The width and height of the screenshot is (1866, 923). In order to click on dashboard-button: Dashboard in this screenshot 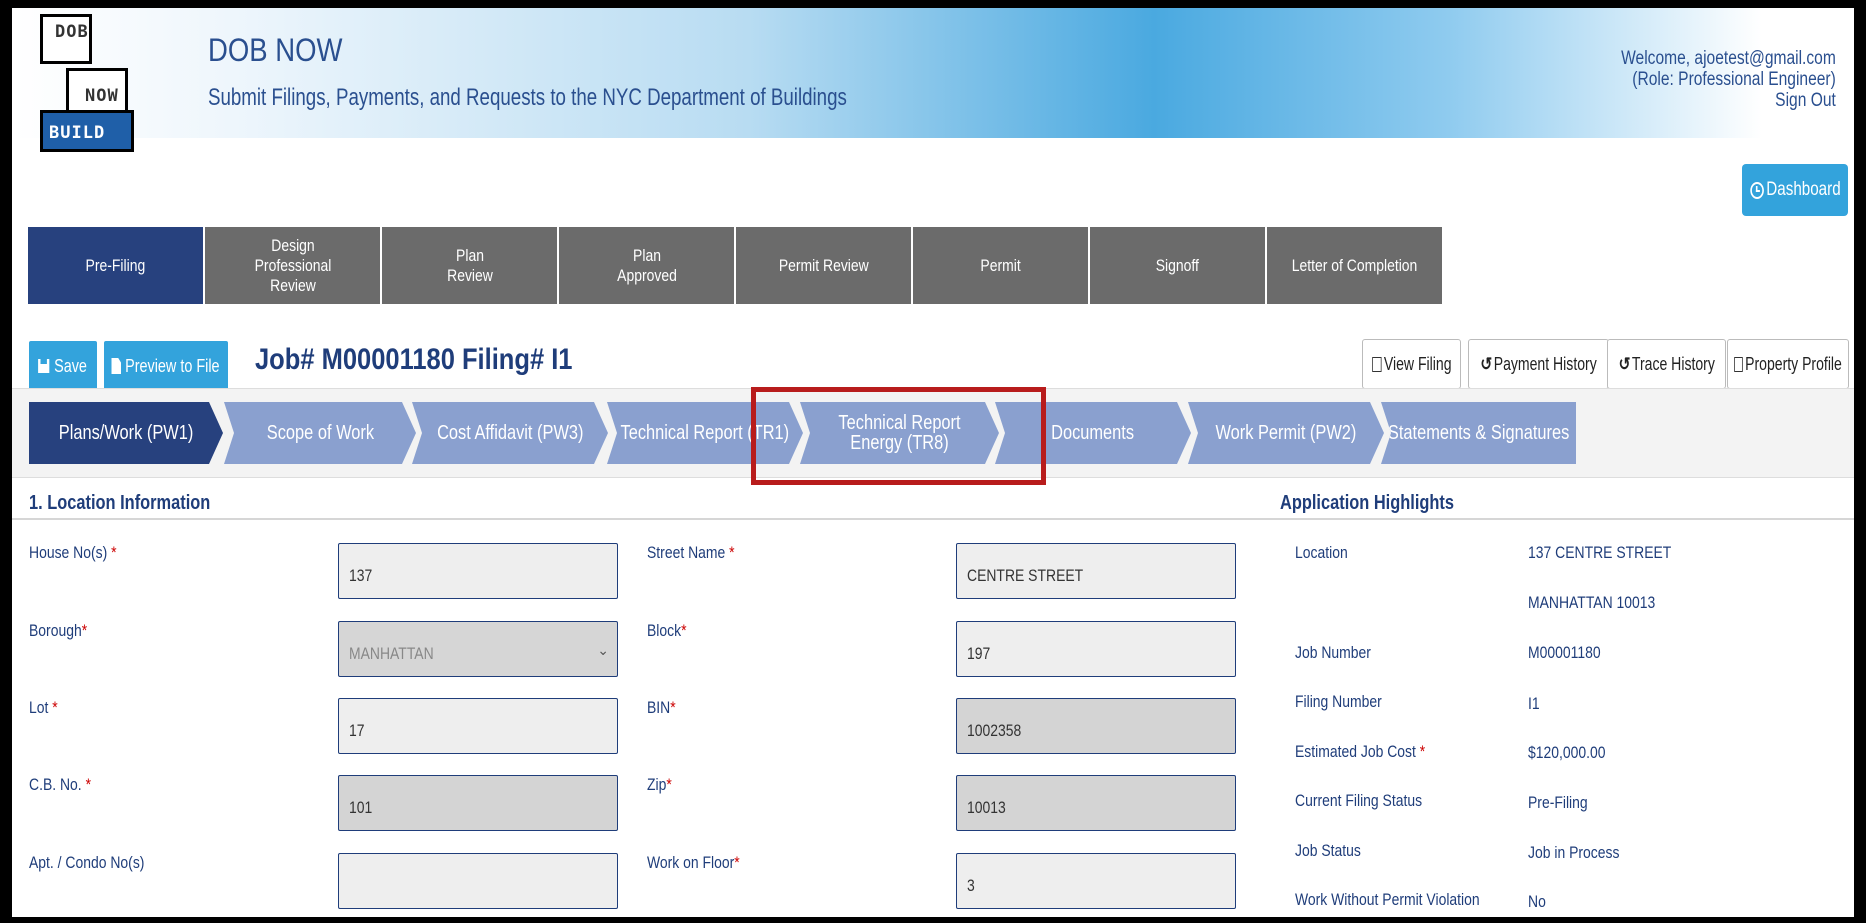, I will do `click(1795, 190)`.